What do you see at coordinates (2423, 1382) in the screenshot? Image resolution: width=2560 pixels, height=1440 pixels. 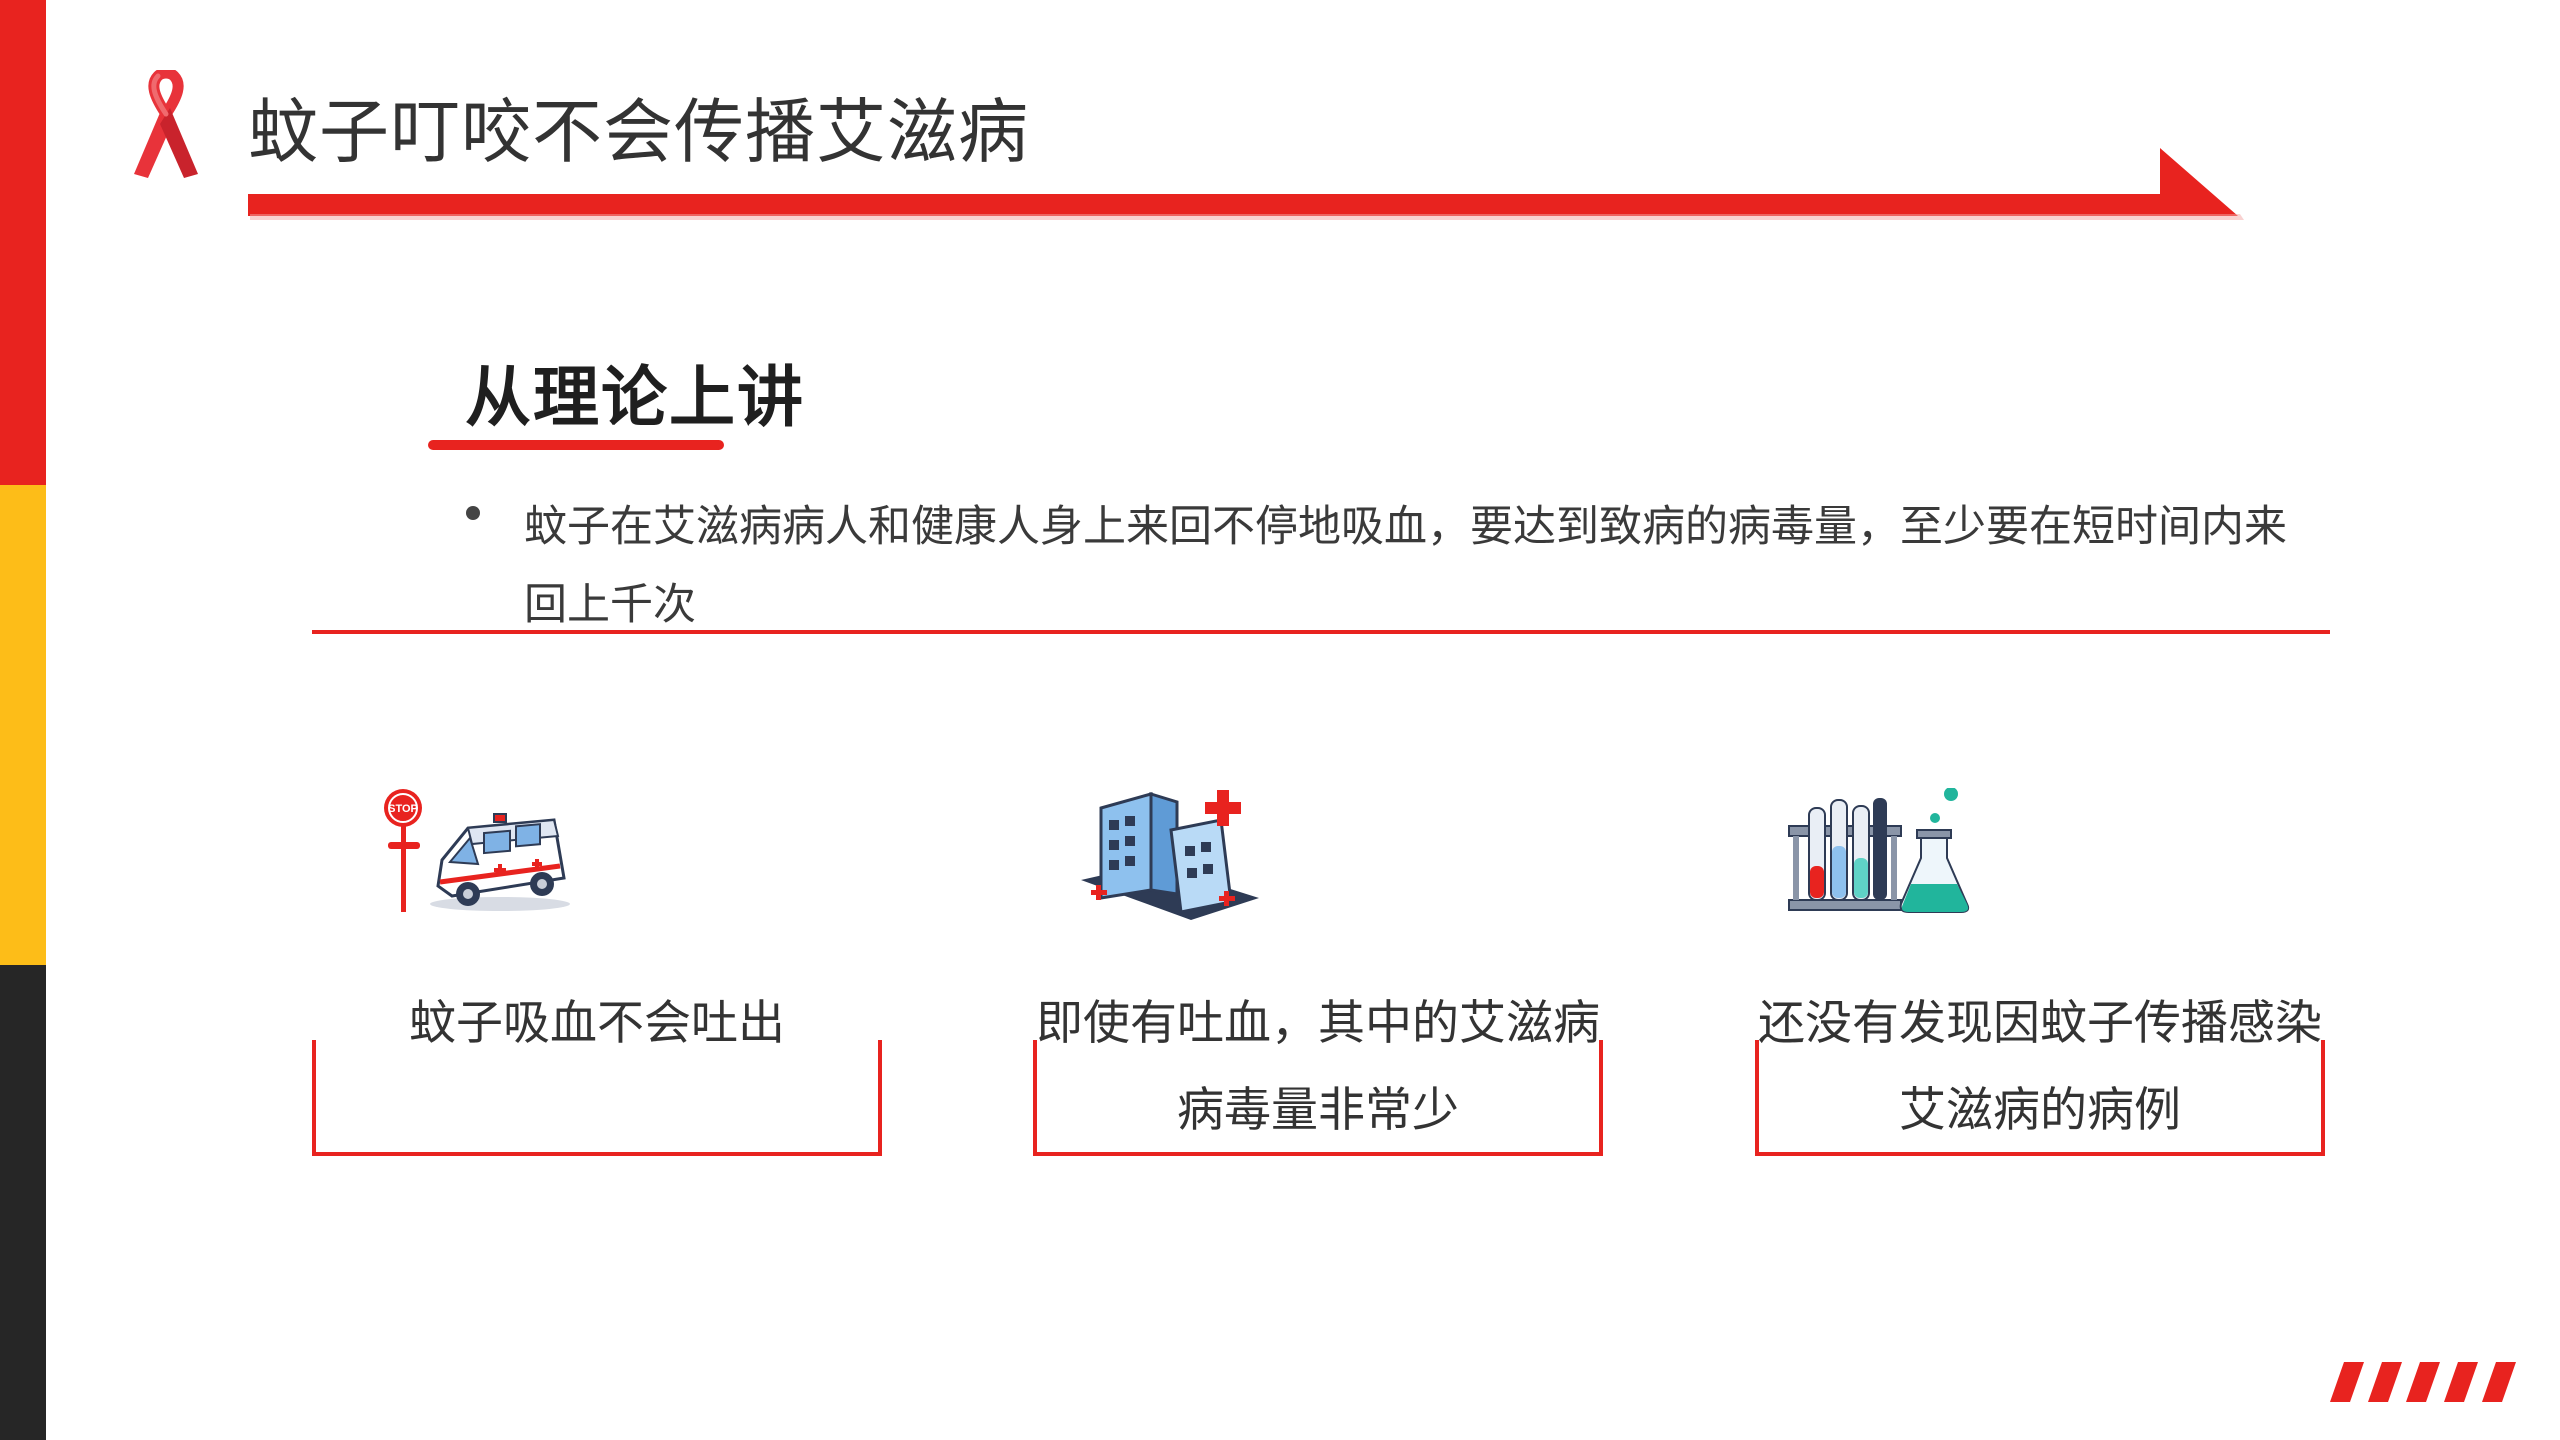 I see `slash-stripes-icon` at bounding box center [2423, 1382].